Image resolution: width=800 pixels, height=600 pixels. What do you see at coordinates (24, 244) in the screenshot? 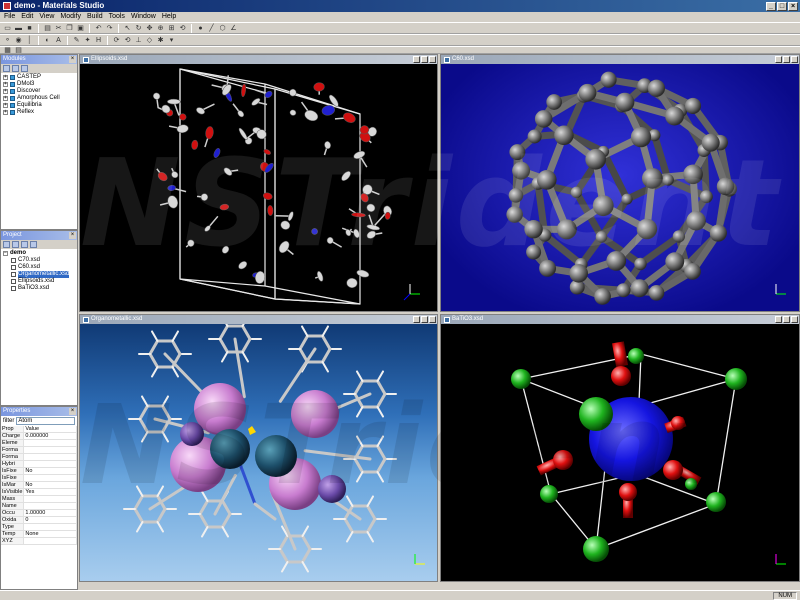
I see `rename-icon` at bounding box center [24, 244].